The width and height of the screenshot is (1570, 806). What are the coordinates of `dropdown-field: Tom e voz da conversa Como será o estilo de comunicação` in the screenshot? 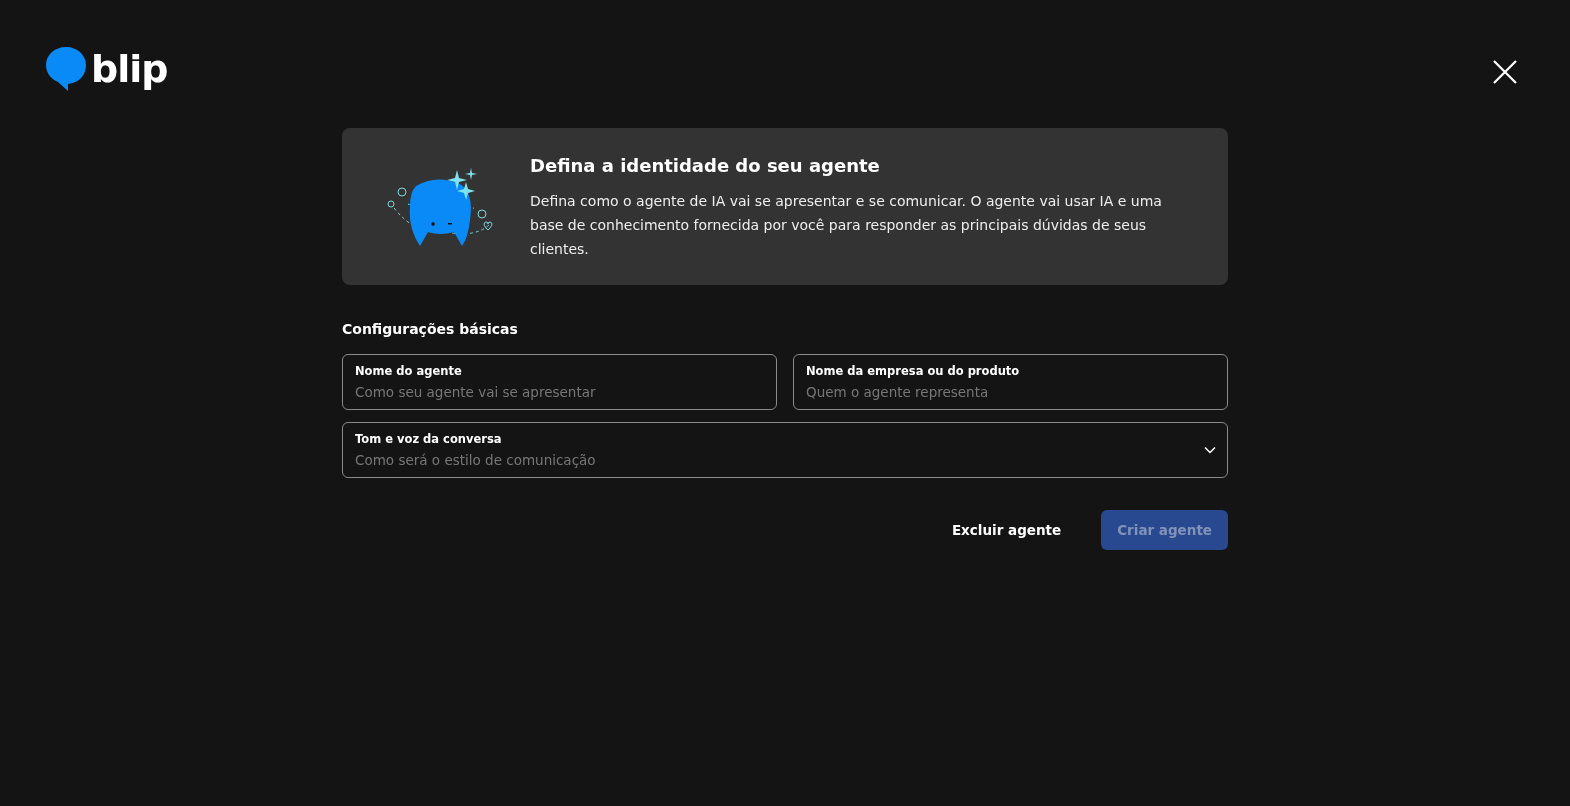 It's located at (785, 450).